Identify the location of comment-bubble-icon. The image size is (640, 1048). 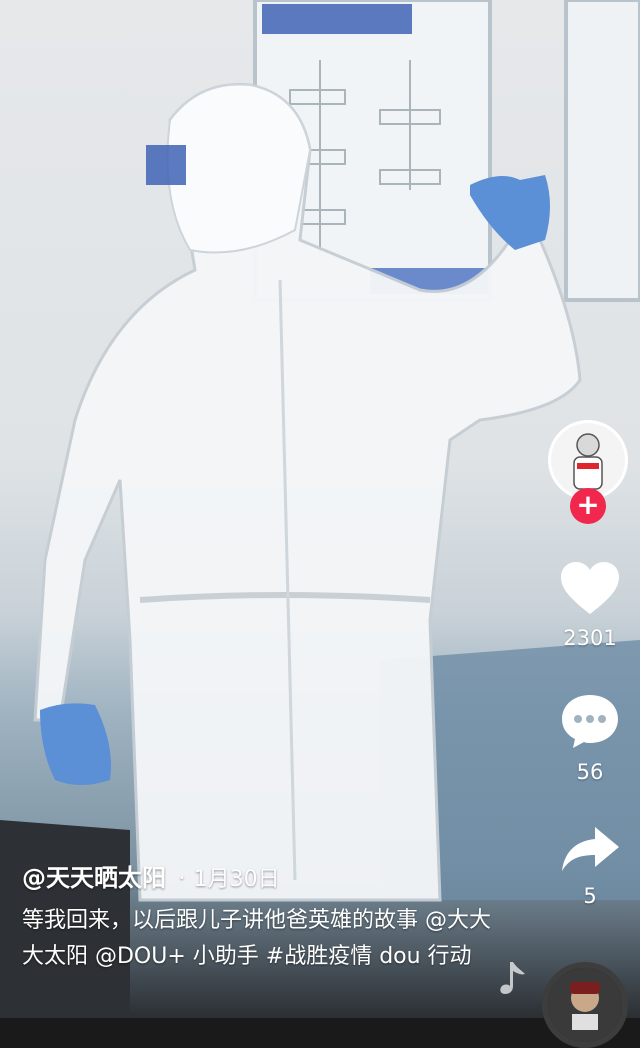
(590, 721).